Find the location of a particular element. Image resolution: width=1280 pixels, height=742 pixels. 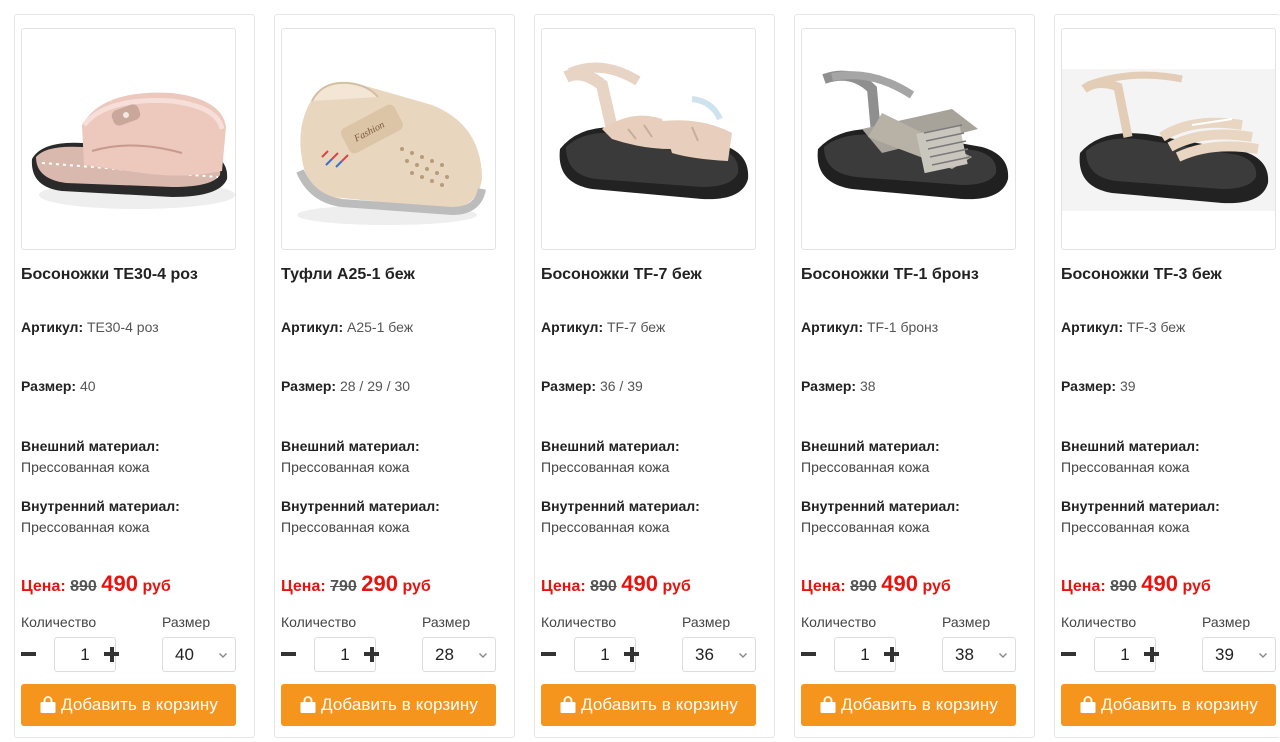

product-title: Босоножки TF-1 бронз is located at coordinates (890, 275).